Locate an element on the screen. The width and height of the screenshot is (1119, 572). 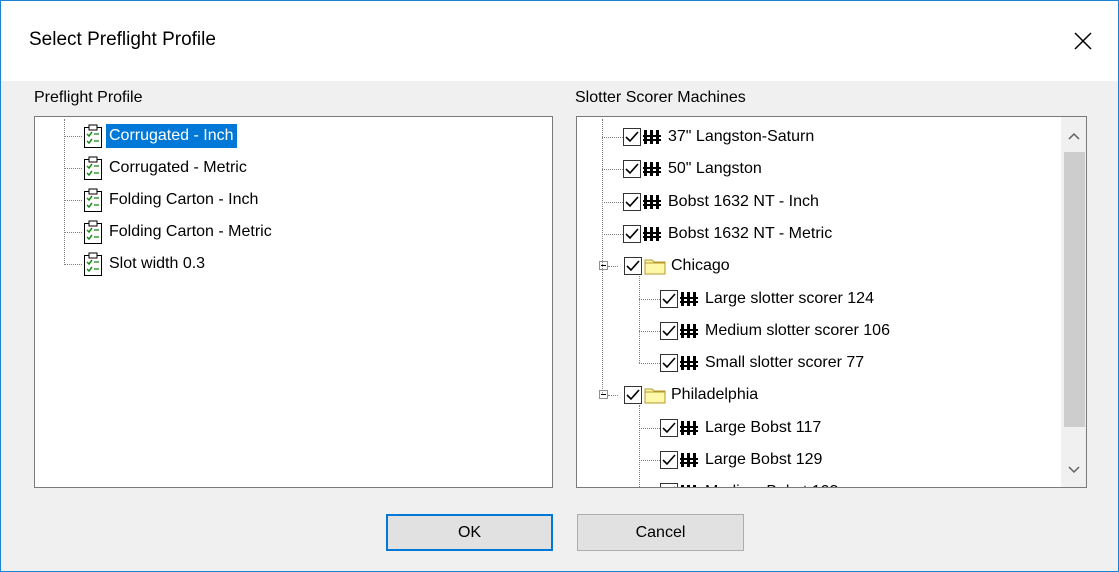
close-icon is located at coordinates (1083, 41).